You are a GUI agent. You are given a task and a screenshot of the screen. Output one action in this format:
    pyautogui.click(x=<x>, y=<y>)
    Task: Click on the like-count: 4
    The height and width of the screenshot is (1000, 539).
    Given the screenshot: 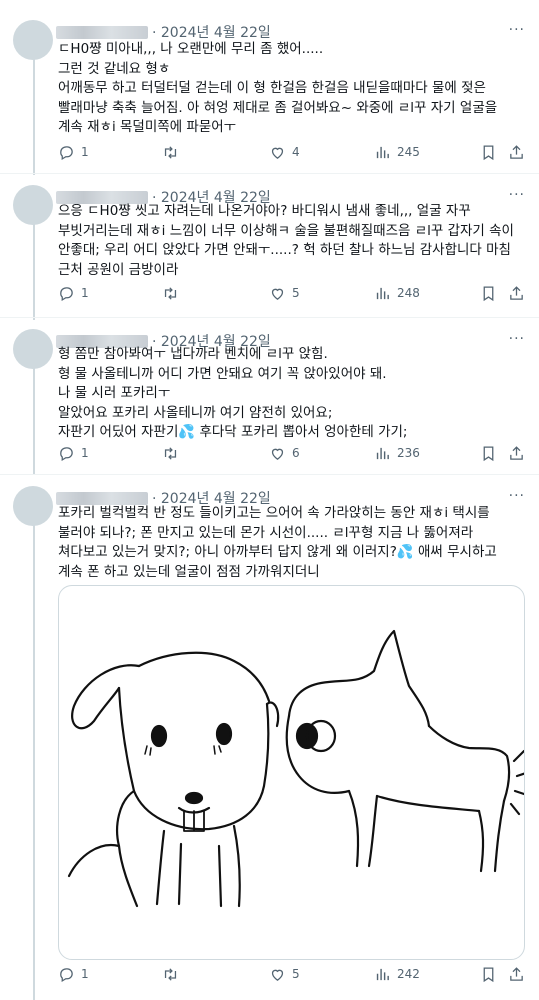 What is the action you would take?
    pyautogui.click(x=296, y=152)
    